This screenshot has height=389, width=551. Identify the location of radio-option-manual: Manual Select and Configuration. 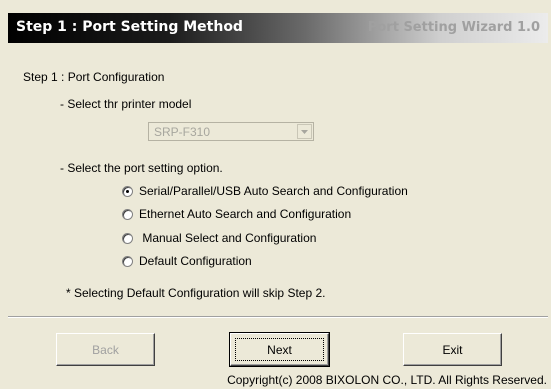
(219, 238).